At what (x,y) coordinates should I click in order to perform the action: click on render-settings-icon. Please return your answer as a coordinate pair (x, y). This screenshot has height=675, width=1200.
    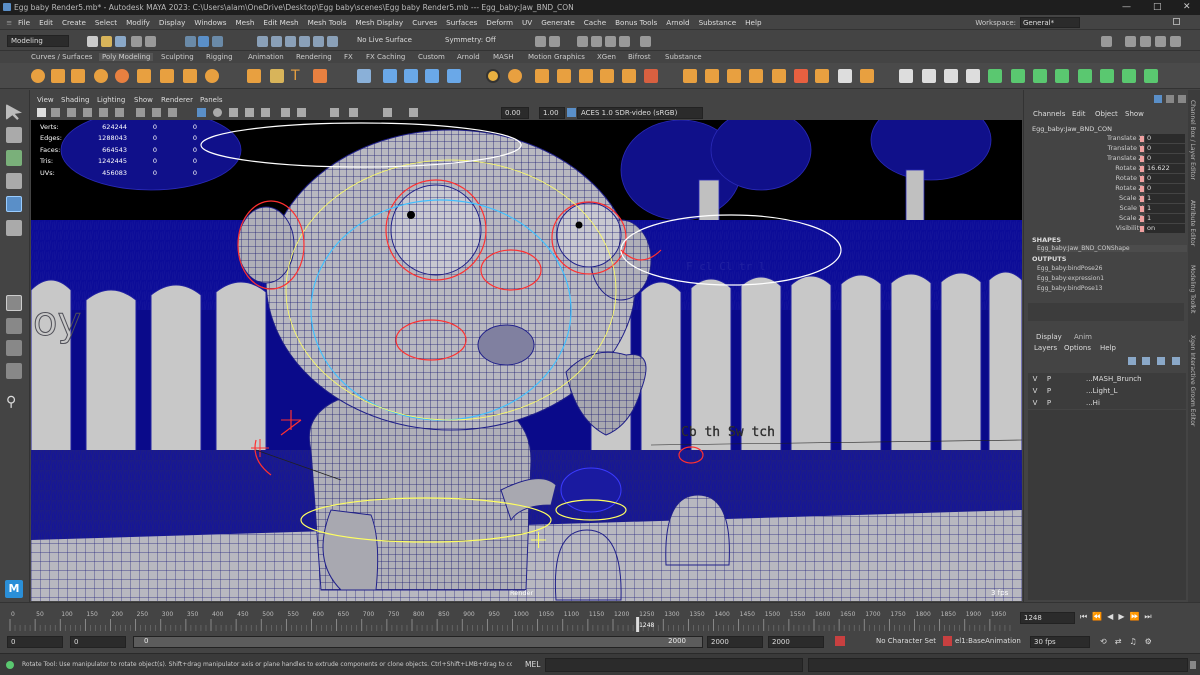
    Looking at the image, I should click on (610, 41).